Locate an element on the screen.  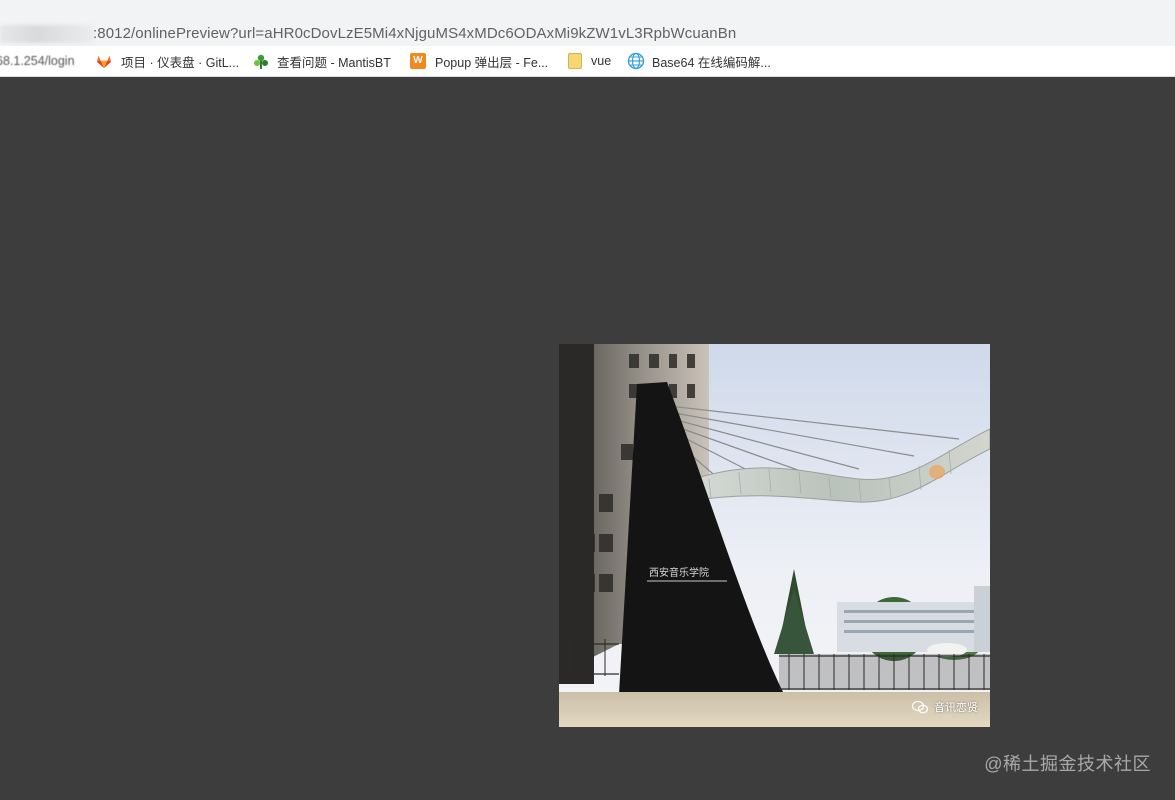
base64-icon is located at coordinates (636, 61).